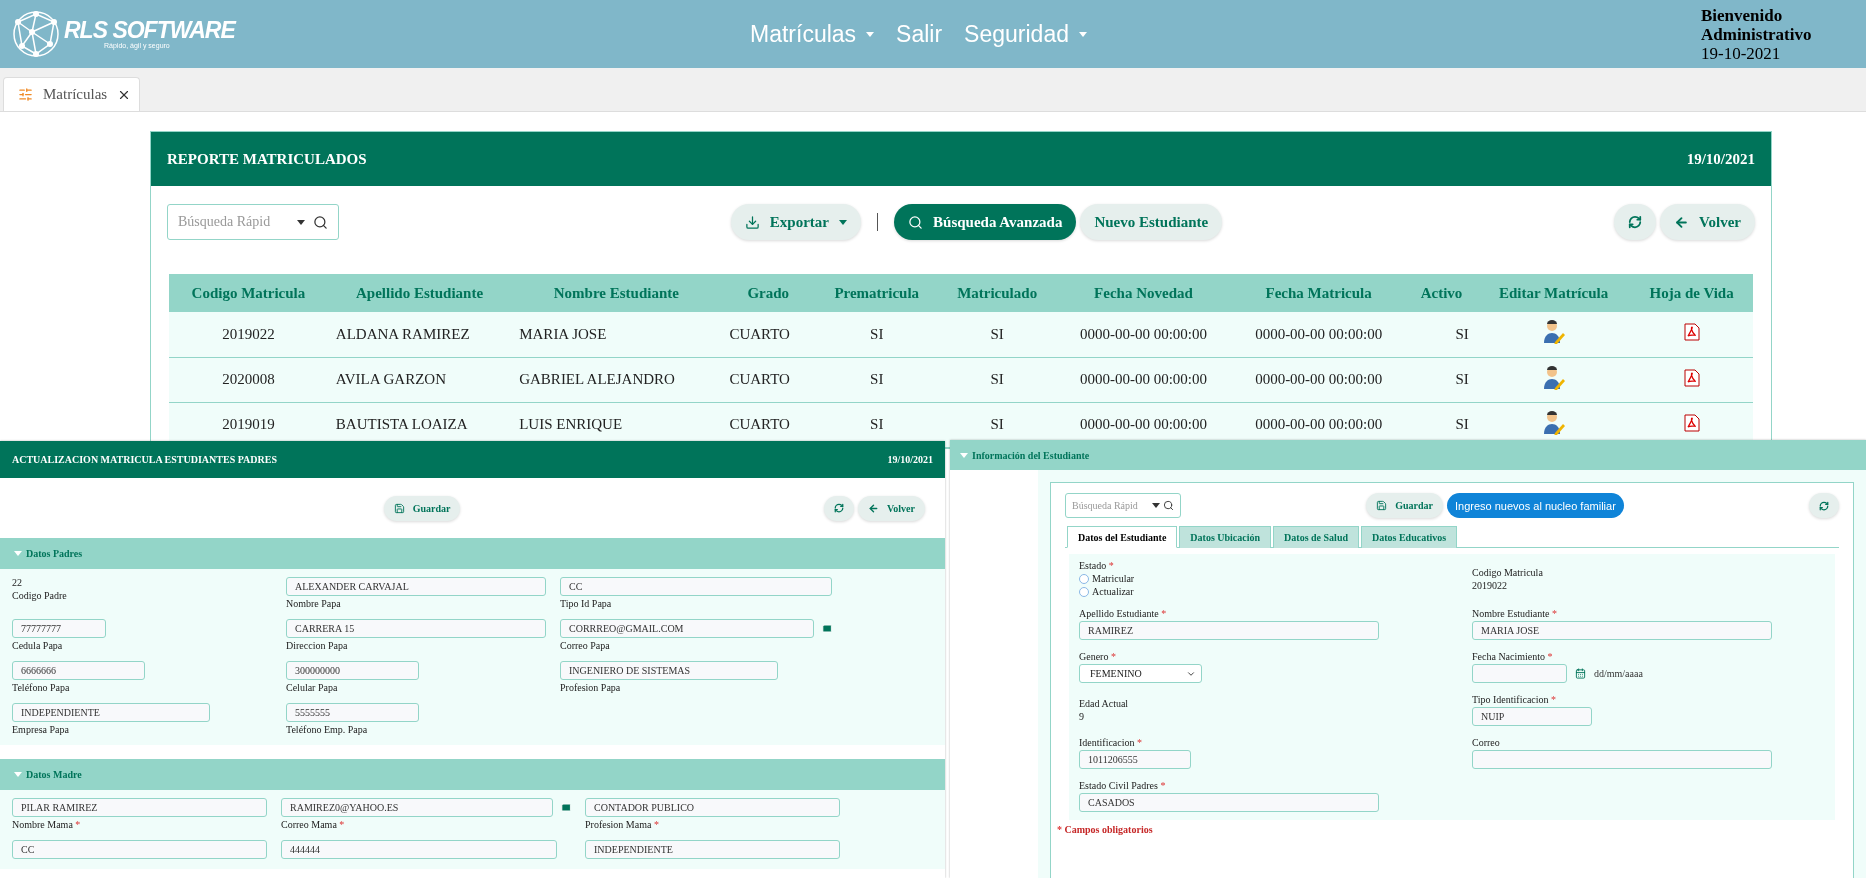 The width and height of the screenshot is (1866, 878). What do you see at coordinates (352, 670) in the screenshot?
I see `input-field: 300000000` at bounding box center [352, 670].